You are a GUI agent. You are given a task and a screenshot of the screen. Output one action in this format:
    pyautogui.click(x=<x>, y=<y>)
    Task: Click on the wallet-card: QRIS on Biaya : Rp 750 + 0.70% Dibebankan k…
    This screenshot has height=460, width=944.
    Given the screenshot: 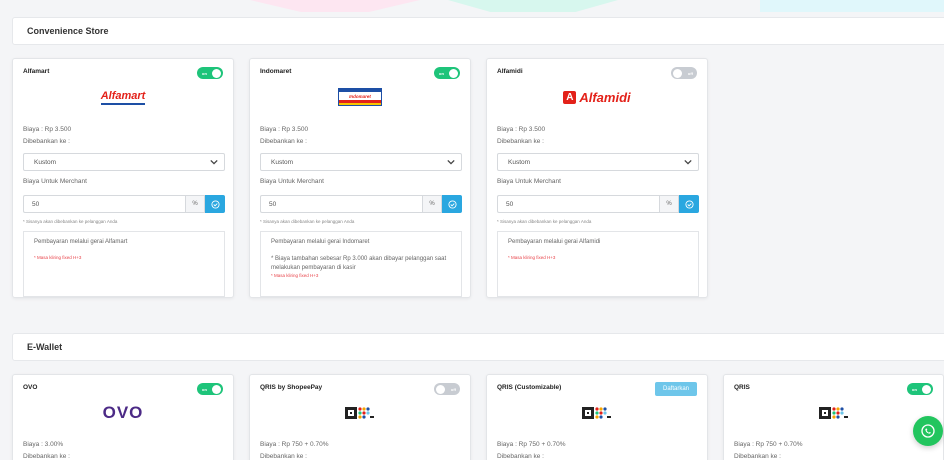 What is the action you would take?
    pyautogui.click(x=833, y=417)
    